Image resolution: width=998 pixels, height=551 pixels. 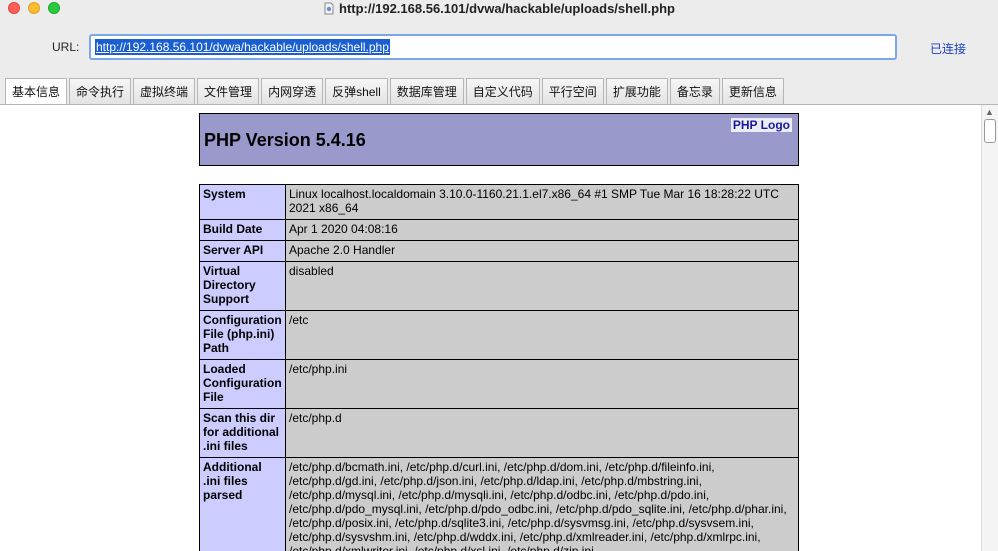 What do you see at coordinates (100, 91) in the screenshot?
I see `tab-command-exec: 命令执行` at bounding box center [100, 91].